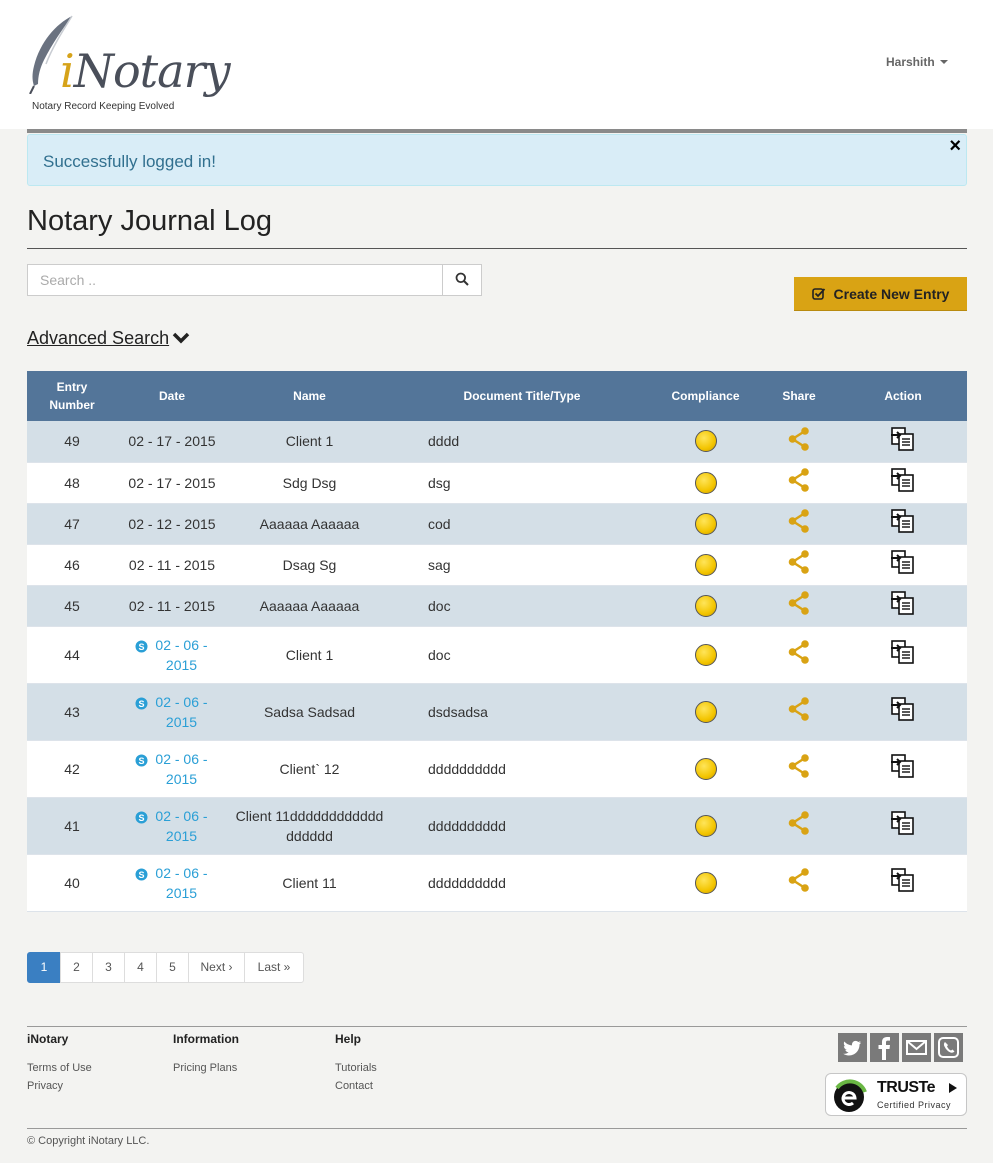  Describe the element at coordinates (497, 606) in the screenshot. I see `table-row: 45 02 - 11 - 2015 Aaaaaa Aaaaaa doc` at that location.